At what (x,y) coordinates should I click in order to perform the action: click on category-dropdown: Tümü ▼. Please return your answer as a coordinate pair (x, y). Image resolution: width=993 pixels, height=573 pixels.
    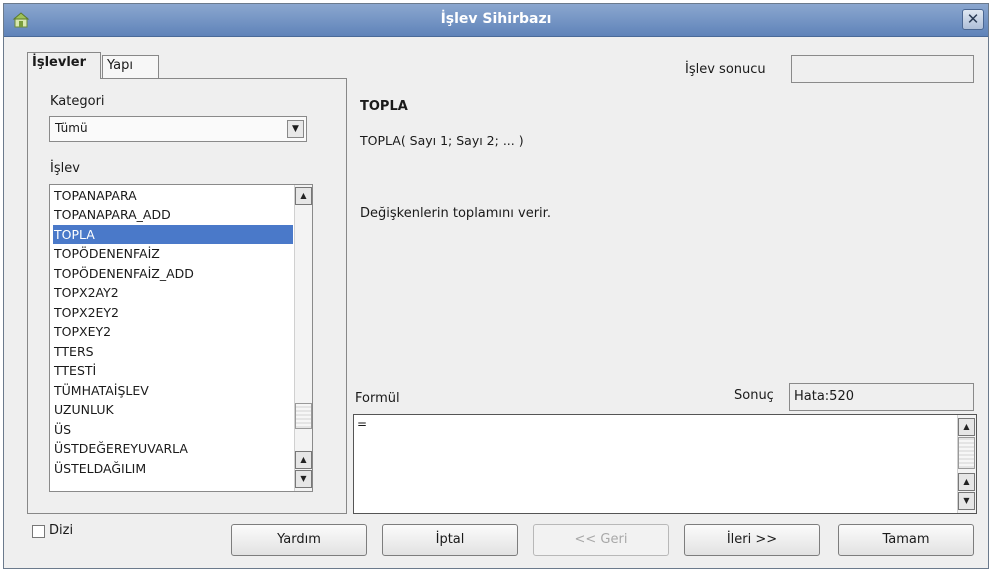
    Looking at the image, I should click on (178, 129).